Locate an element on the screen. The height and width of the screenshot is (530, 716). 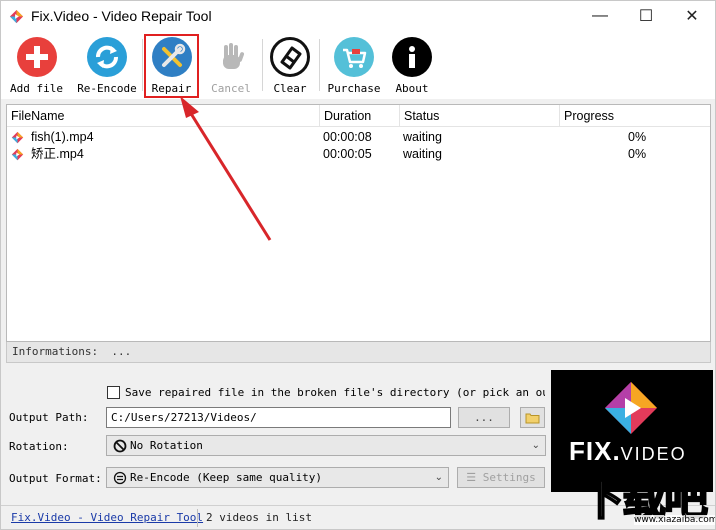
video-count: 2 videos in list is located at coordinates (259, 517).